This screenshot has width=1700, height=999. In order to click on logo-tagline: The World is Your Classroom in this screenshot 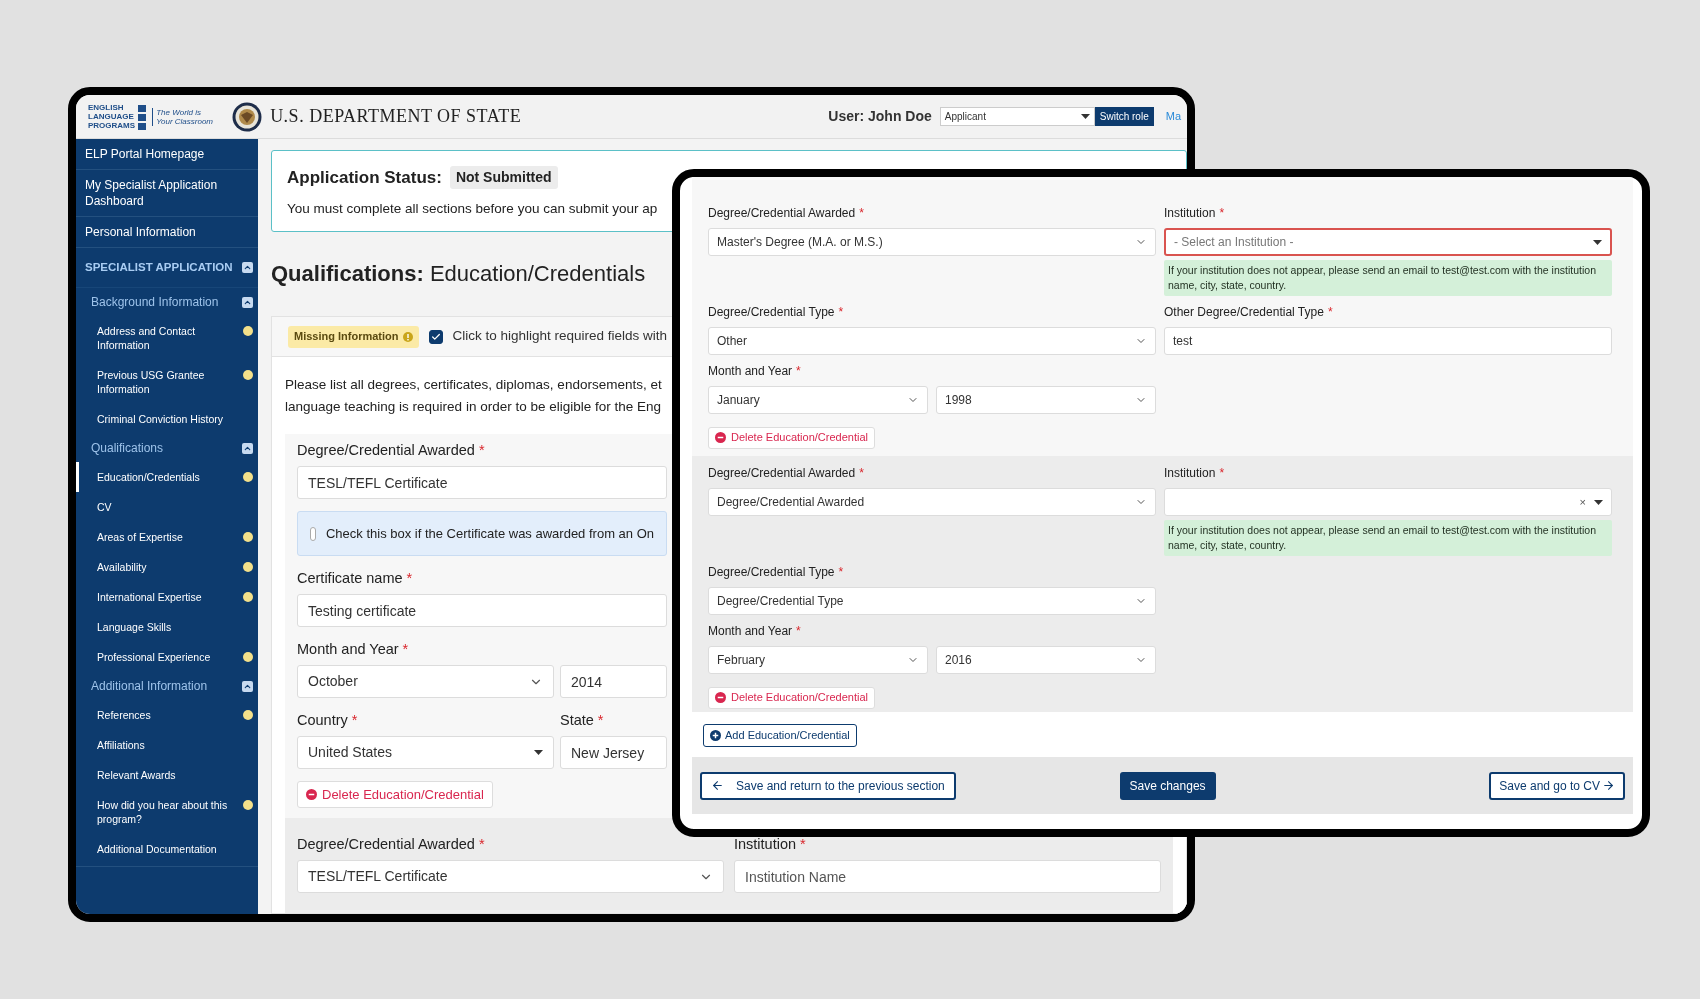, I will do `click(185, 116)`.